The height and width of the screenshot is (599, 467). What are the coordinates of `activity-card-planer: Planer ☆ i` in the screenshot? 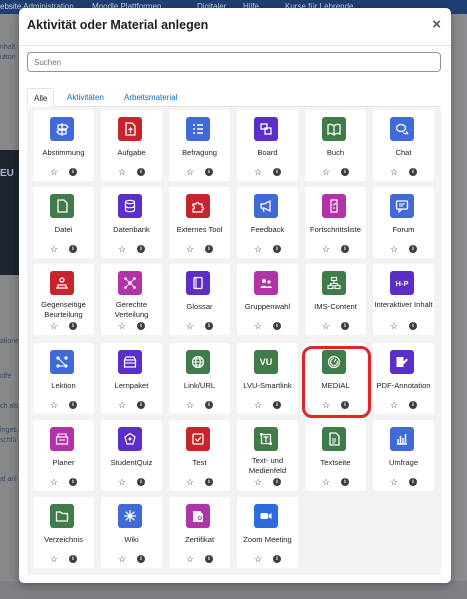 It's located at (63, 455).